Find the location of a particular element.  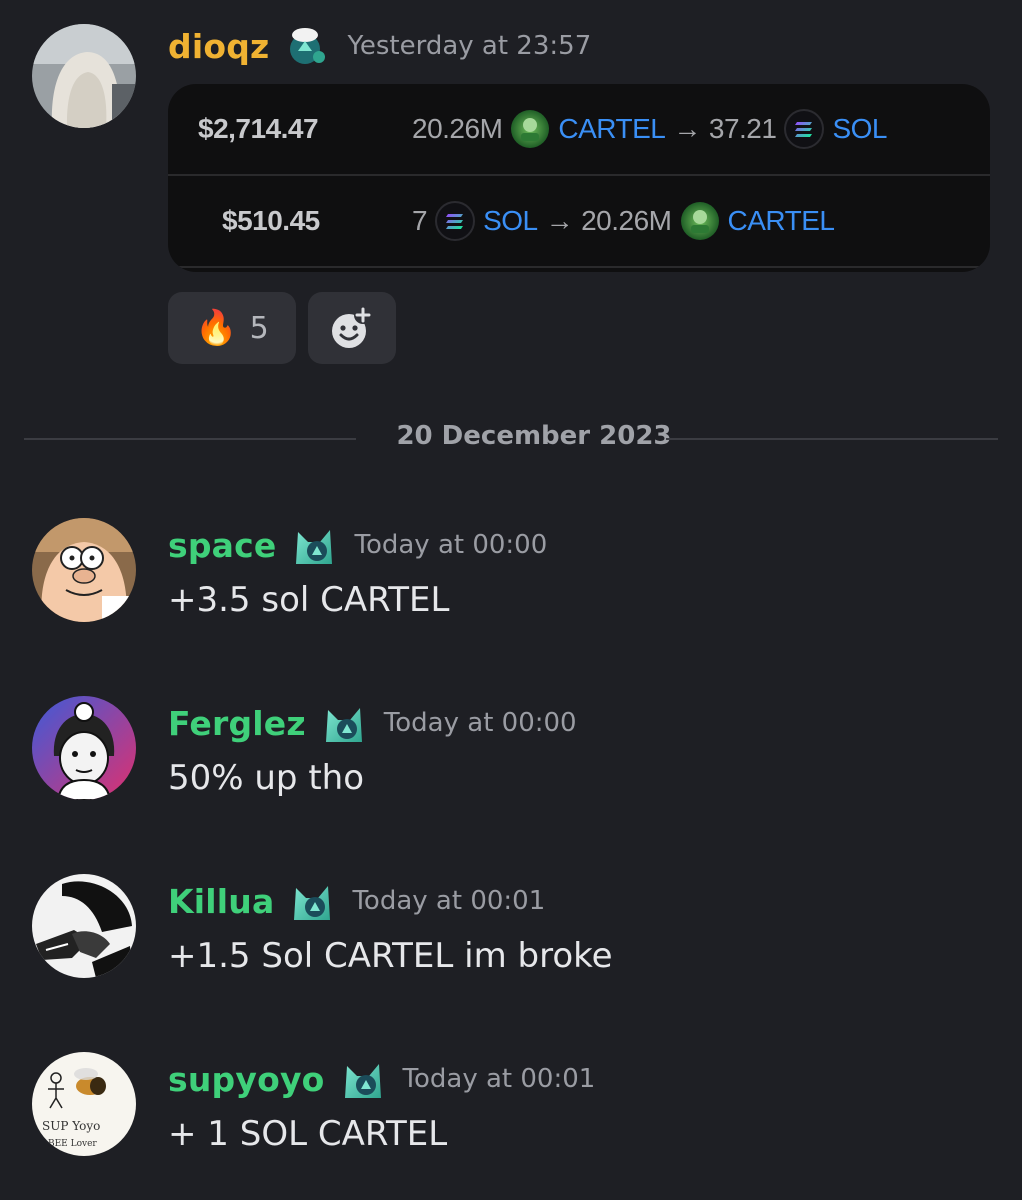

reaction-fire: 🔥 5 is located at coordinates (232, 328).